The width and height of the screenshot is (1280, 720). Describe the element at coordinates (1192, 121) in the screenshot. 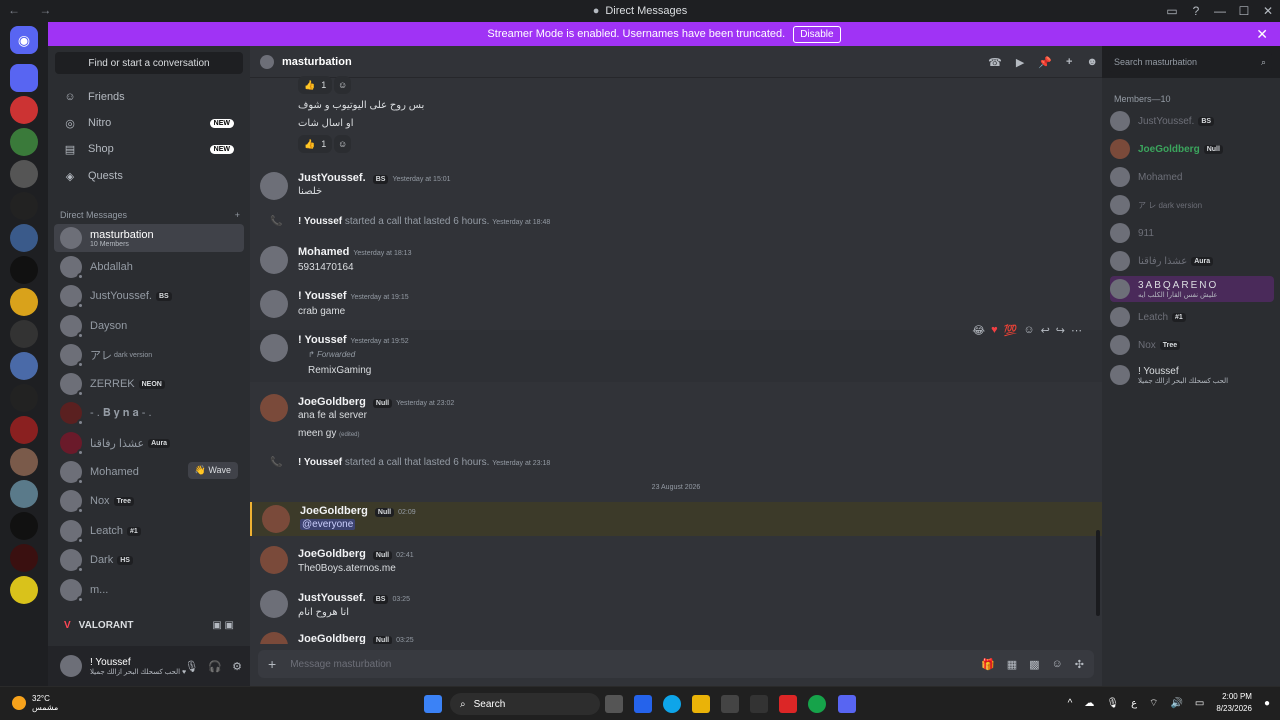

I see `member-item: JustYoussef. BS` at that location.